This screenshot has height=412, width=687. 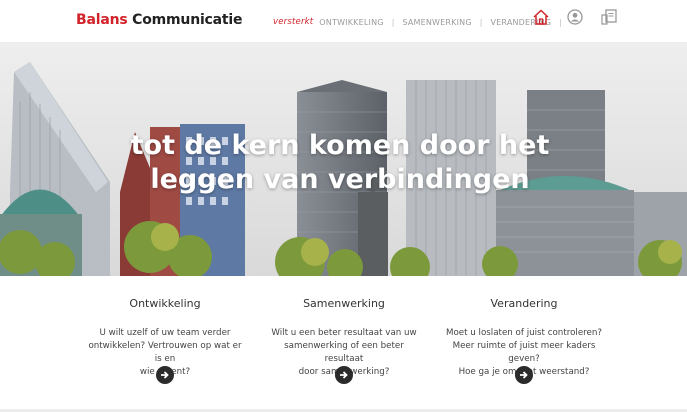 I want to click on home-icon, so click(x=541, y=17).